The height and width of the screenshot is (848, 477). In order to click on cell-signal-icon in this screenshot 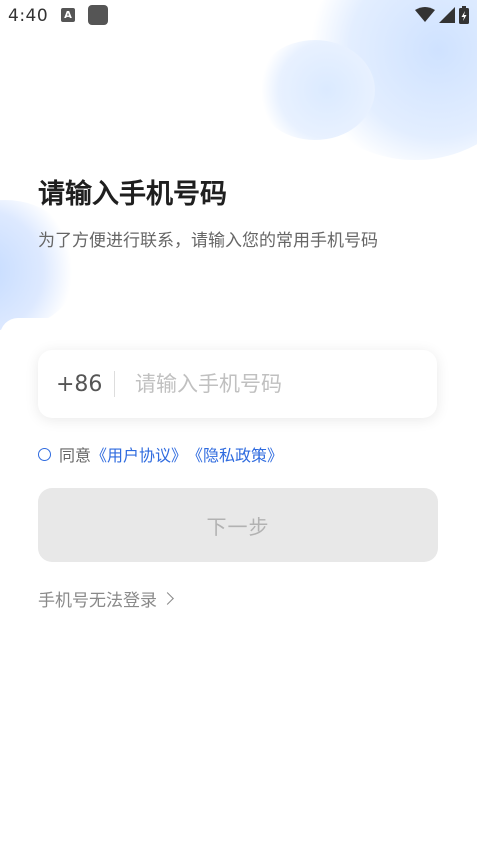, I will do `click(447, 15)`.